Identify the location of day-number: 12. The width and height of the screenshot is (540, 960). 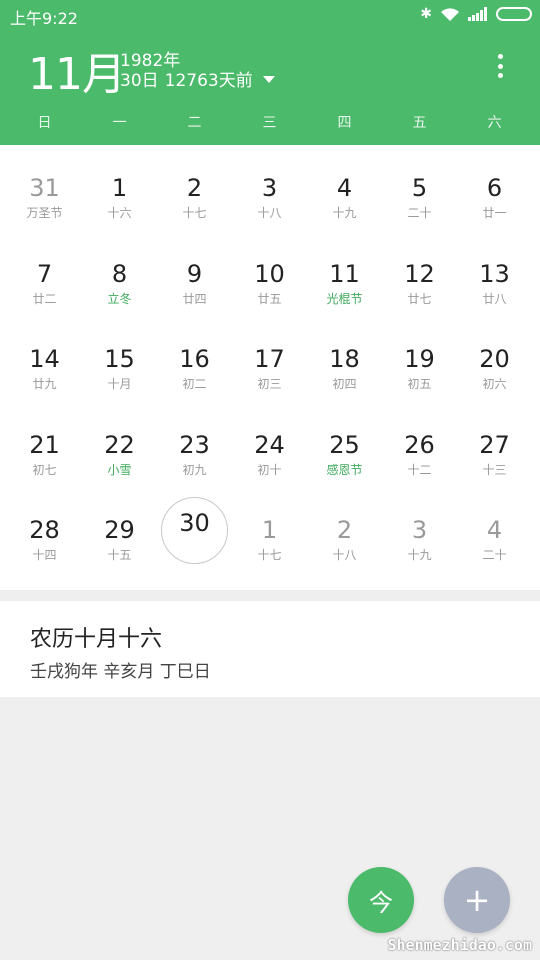
(419, 273).